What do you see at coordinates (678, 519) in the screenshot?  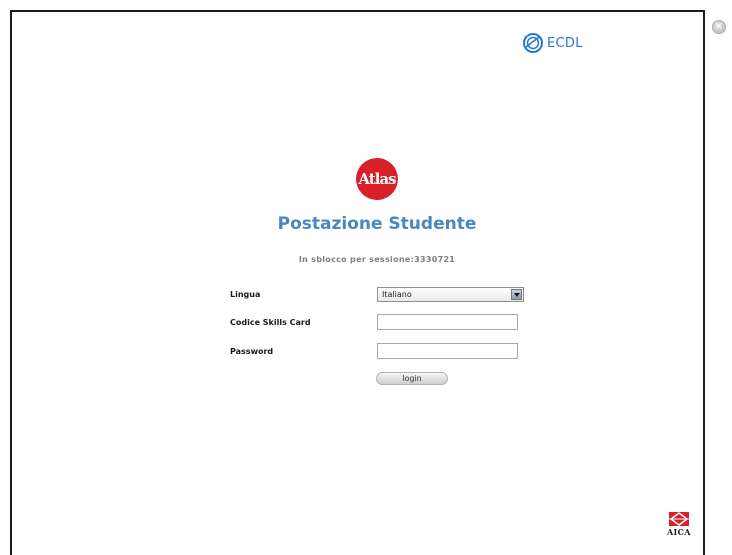 I see `aica-emblem-icon` at bounding box center [678, 519].